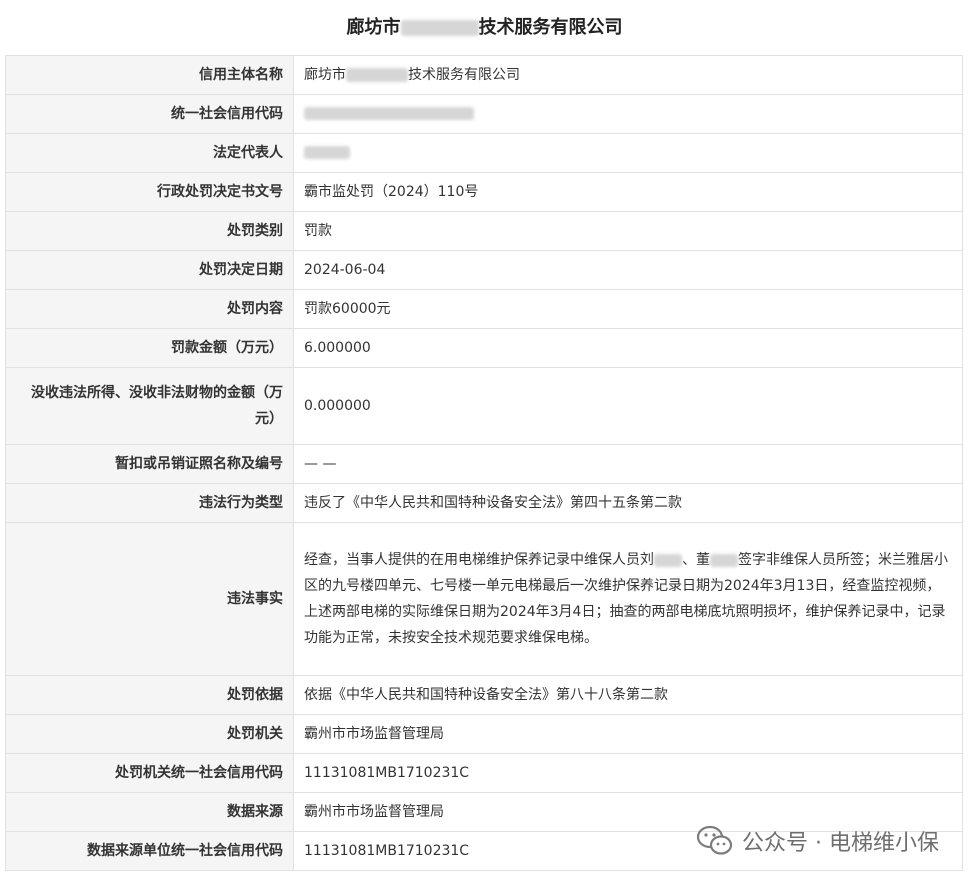 The width and height of the screenshot is (969, 881). Describe the element at coordinates (149, 812) in the screenshot. I see `row-label: 数据来源` at that location.